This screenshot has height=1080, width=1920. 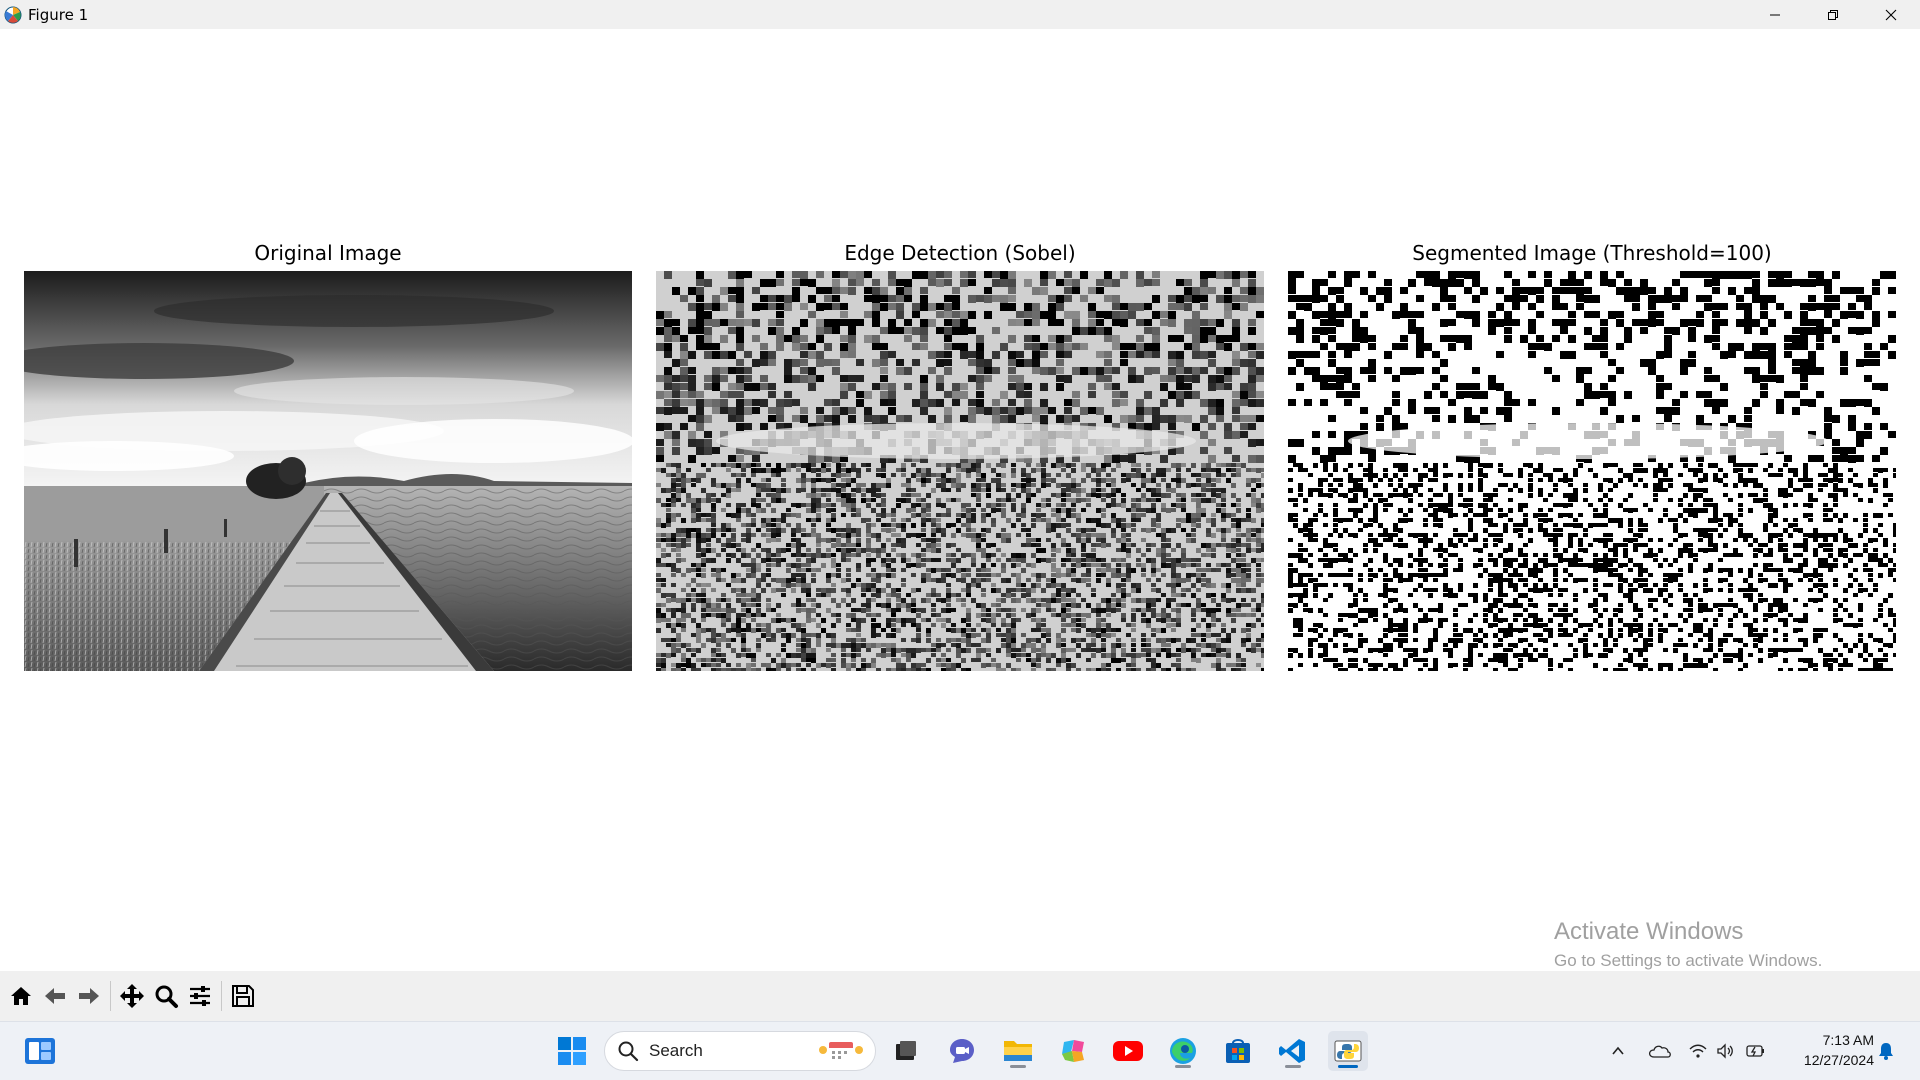 What do you see at coordinates (1833, 14) in the screenshot?
I see `restore-button` at bounding box center [1833, 14].